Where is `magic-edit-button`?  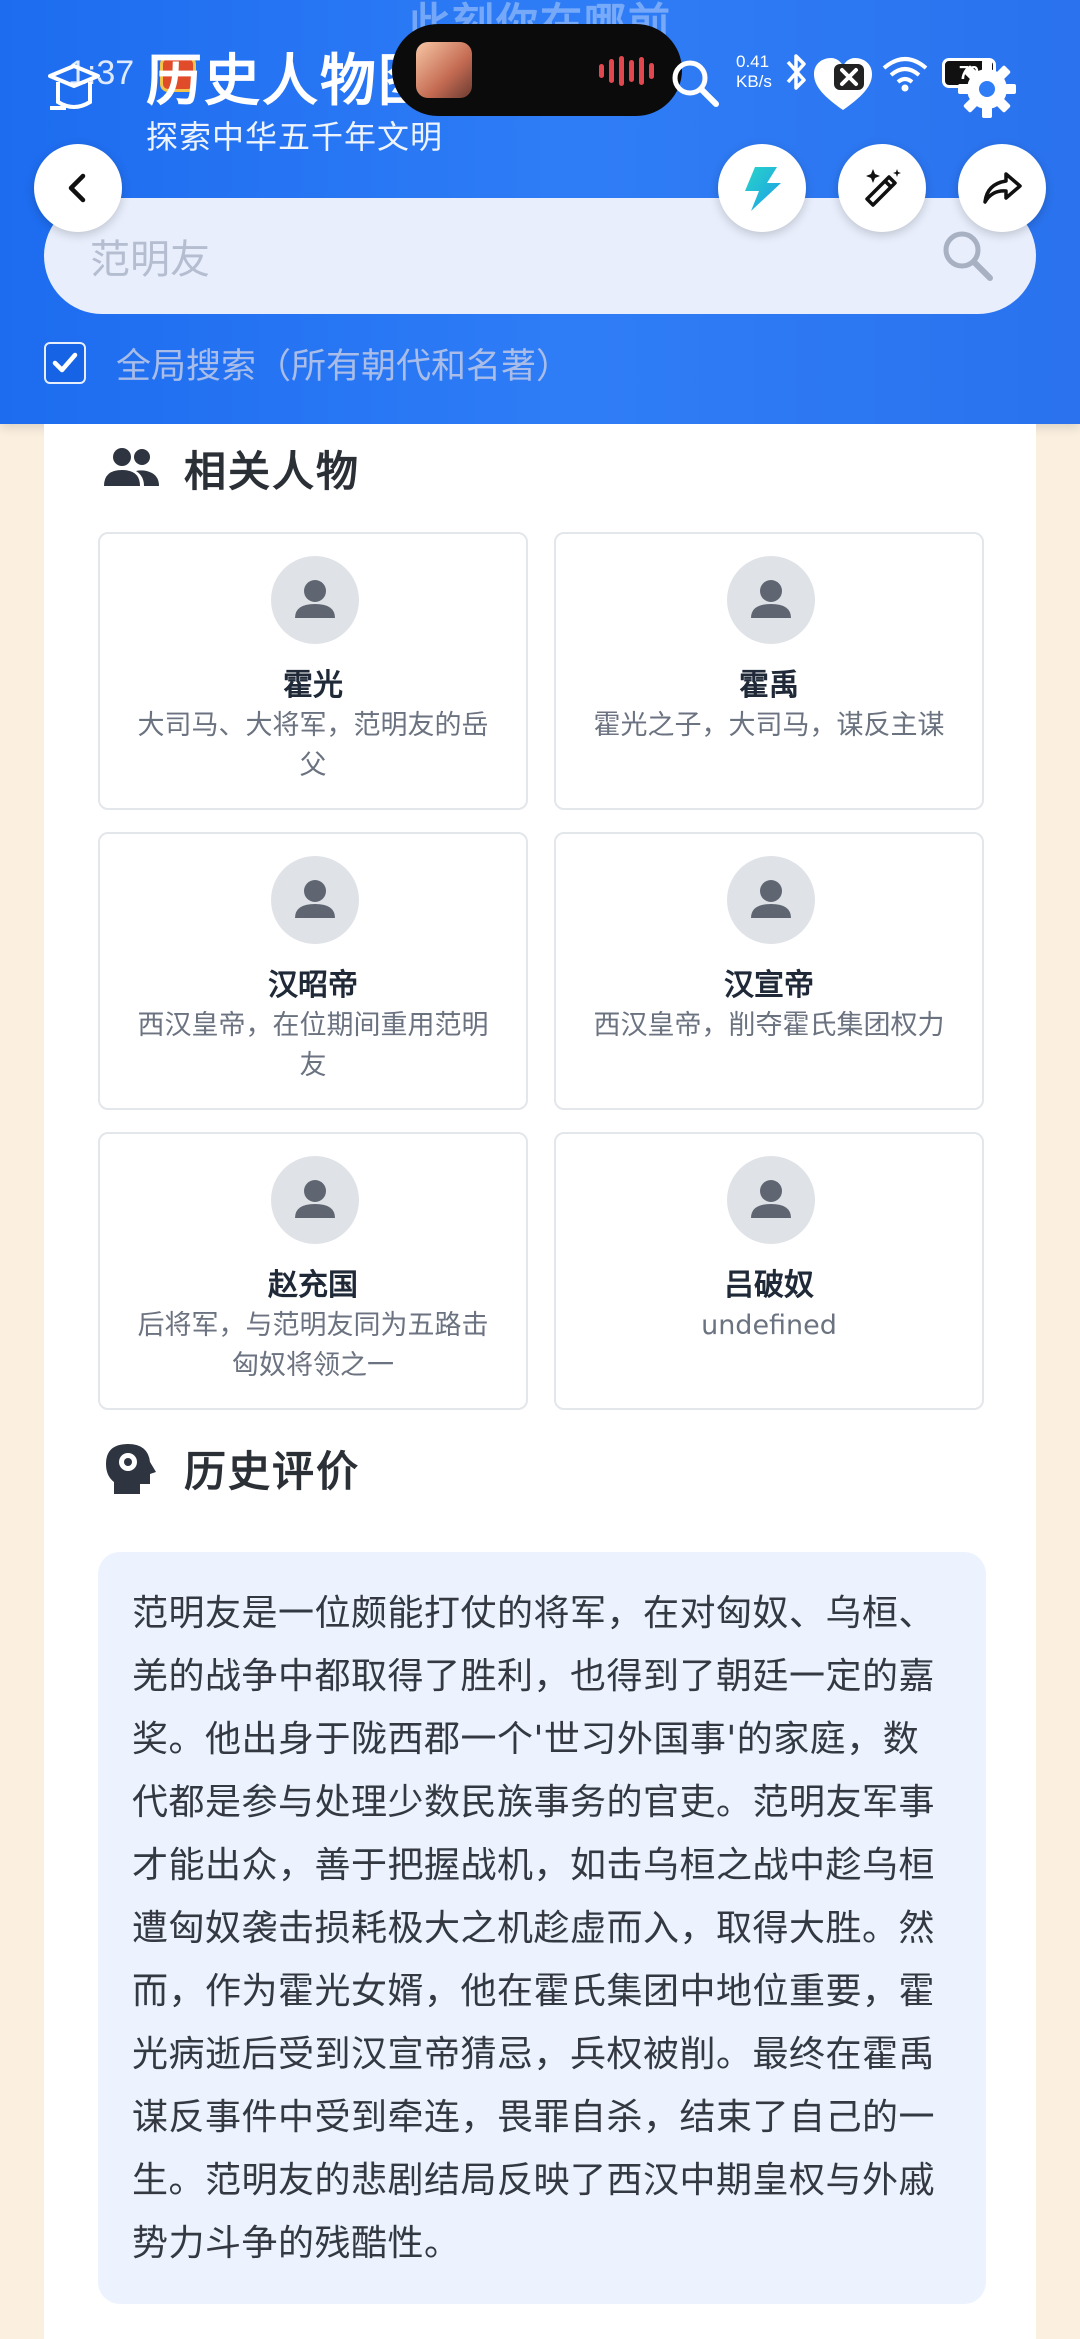
magic-edit-button is located at coordinates (882, 188).